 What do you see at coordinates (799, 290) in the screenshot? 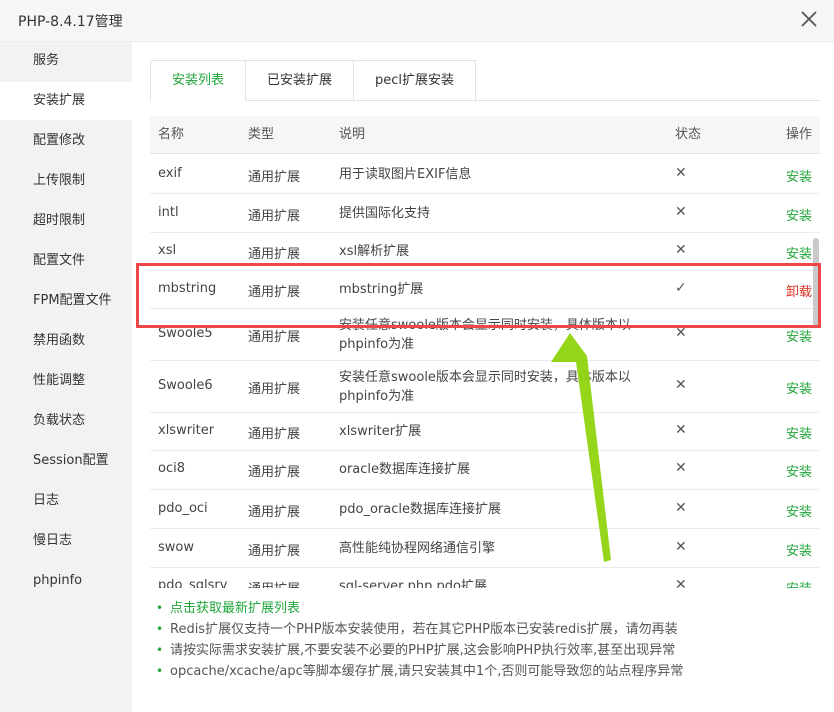
I see `uninstall-button: 卸载` at bounding box center [799, 290].